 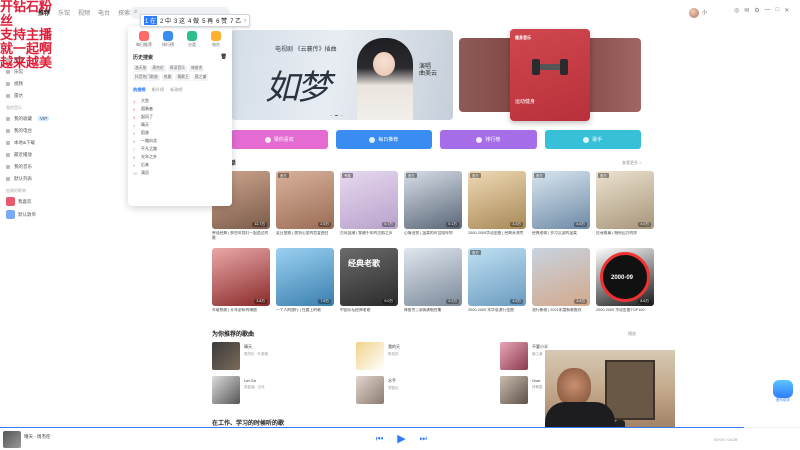 I want to click on sidebar-item-myradio: 我的电台, so click(x=32, y=130).